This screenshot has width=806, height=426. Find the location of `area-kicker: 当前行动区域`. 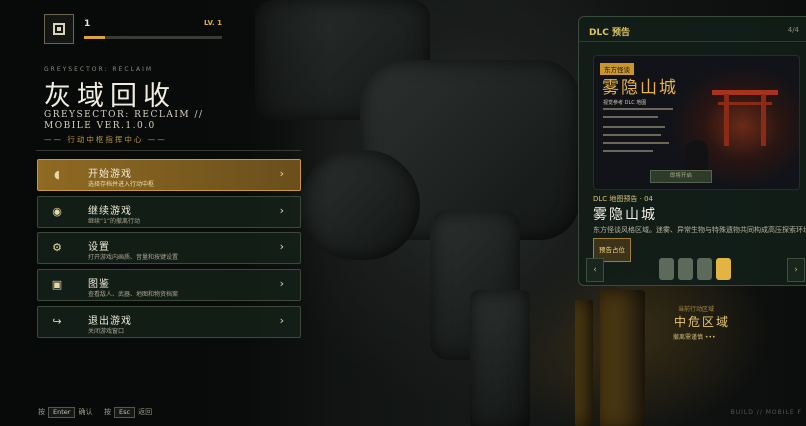

area-kicker: 当前行动区域 is located at coordinates (696, 309).